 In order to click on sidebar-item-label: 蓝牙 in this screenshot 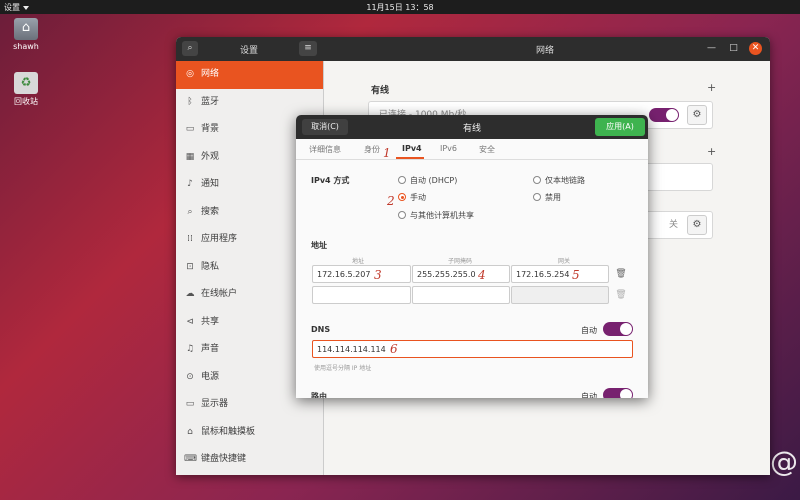, I will do `click(210, 101)`.